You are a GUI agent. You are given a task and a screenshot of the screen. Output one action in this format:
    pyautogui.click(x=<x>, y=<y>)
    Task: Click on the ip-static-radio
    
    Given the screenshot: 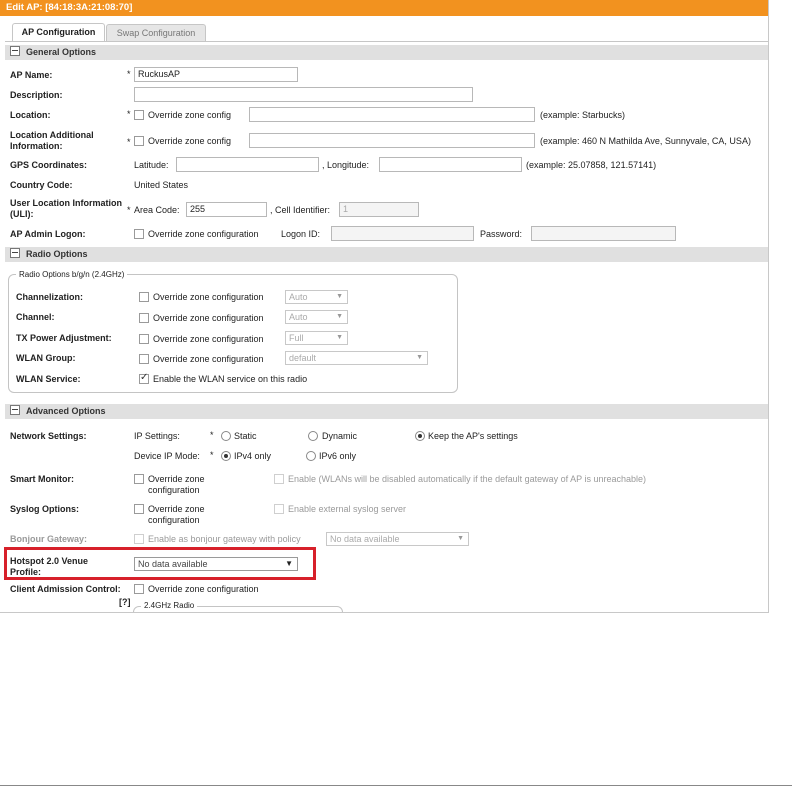 What is the action you would take?
    pyautogui.click(x=226, y=436)
    